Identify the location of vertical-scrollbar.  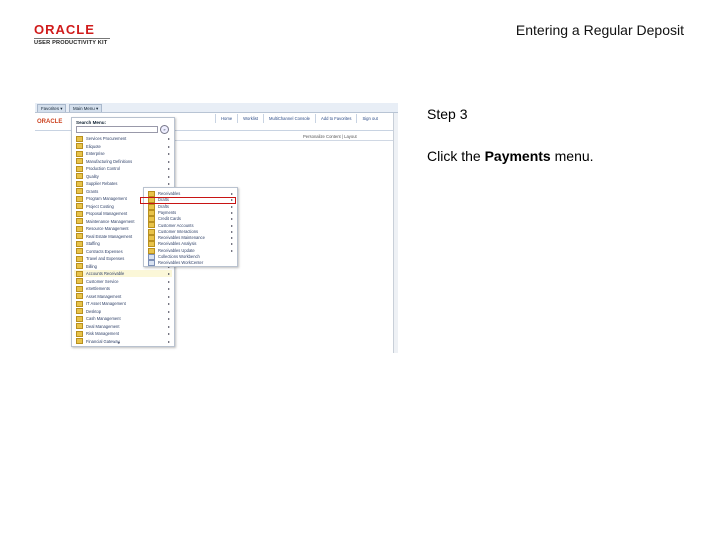
(395, 233).